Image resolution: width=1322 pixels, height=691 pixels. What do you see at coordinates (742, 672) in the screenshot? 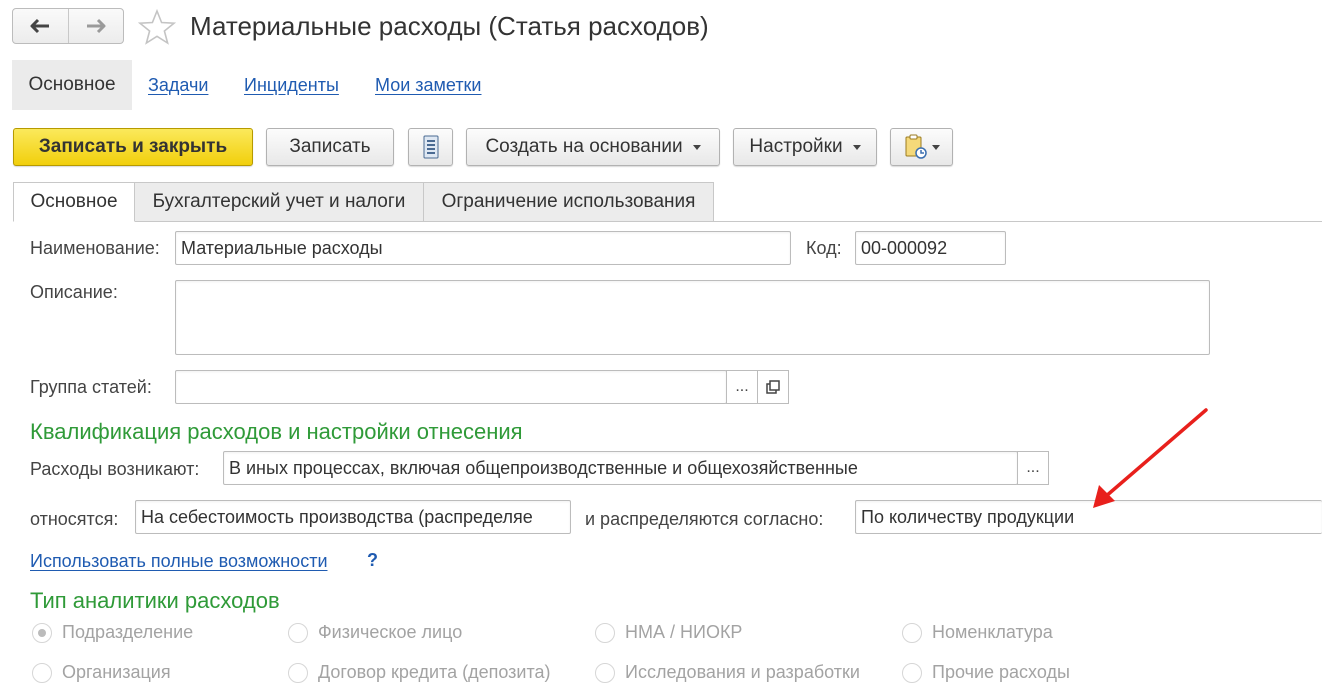
I see `radio-option-label: Исследования и разработки` at bounding box center [742, 672].